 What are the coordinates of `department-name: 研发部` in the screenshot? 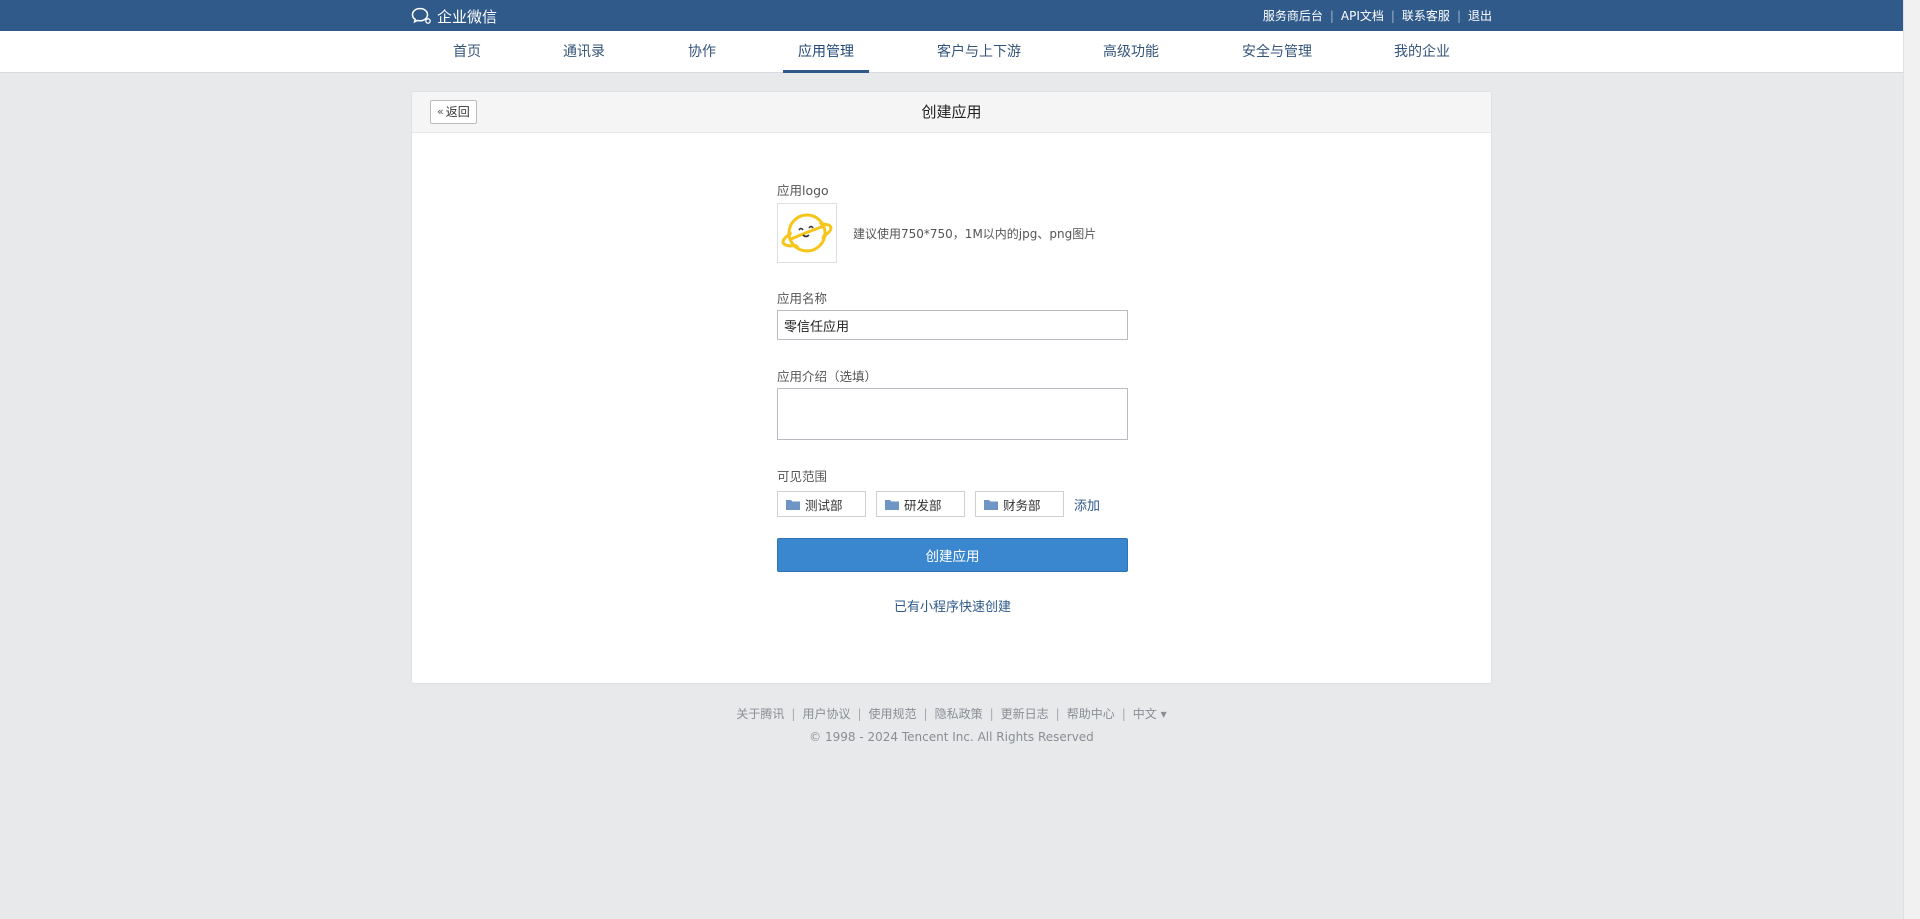 It's located at (923, 505).